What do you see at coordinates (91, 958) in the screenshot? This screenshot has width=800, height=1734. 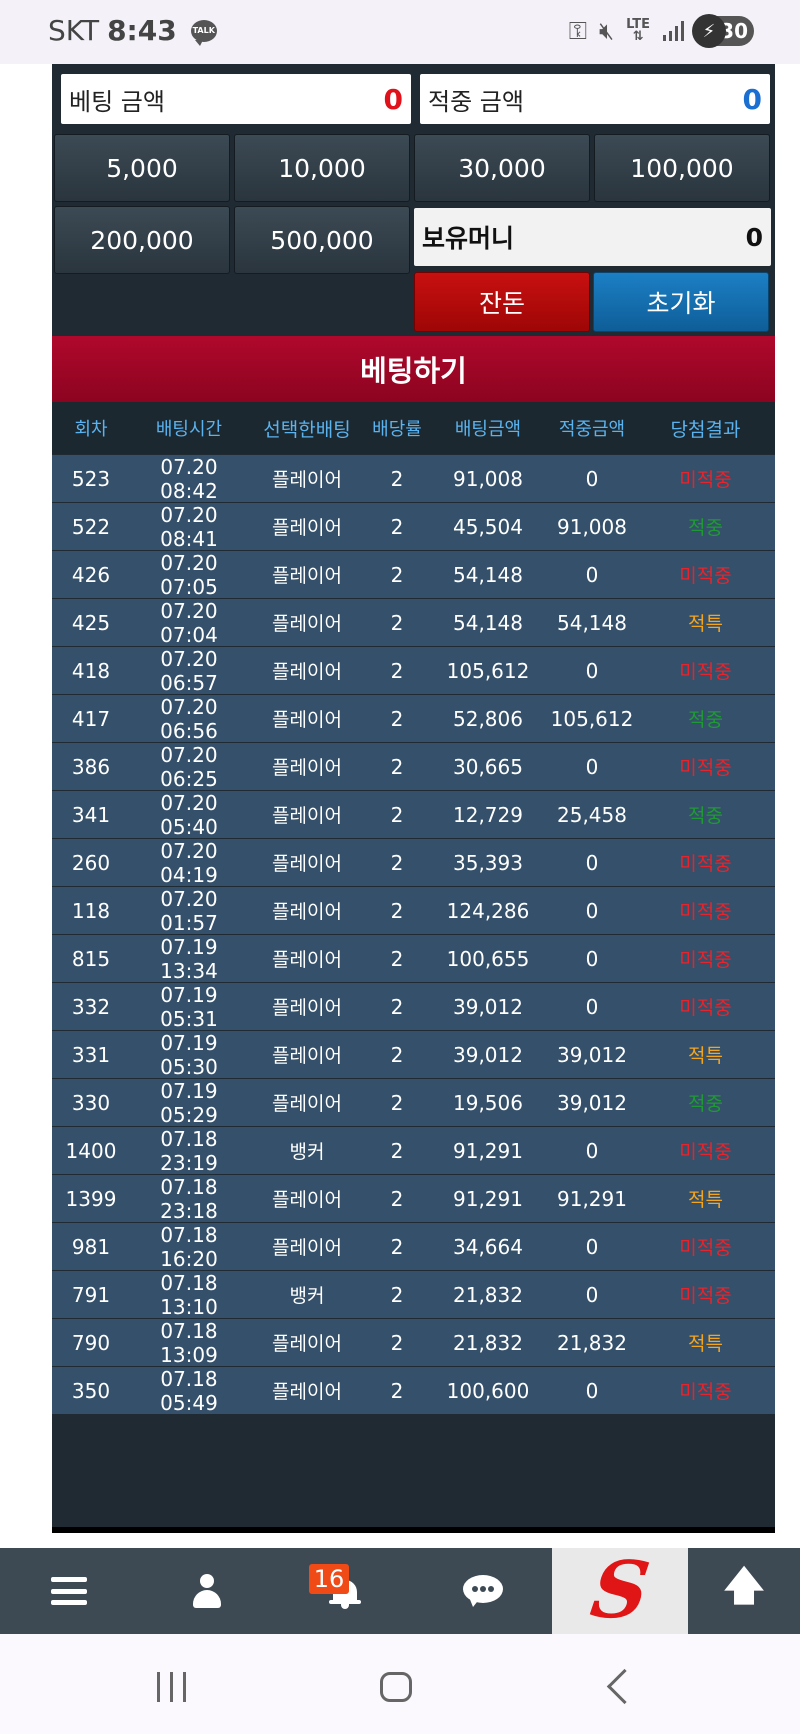 I see `cell-round: 815` at bounding box center [91, 958].